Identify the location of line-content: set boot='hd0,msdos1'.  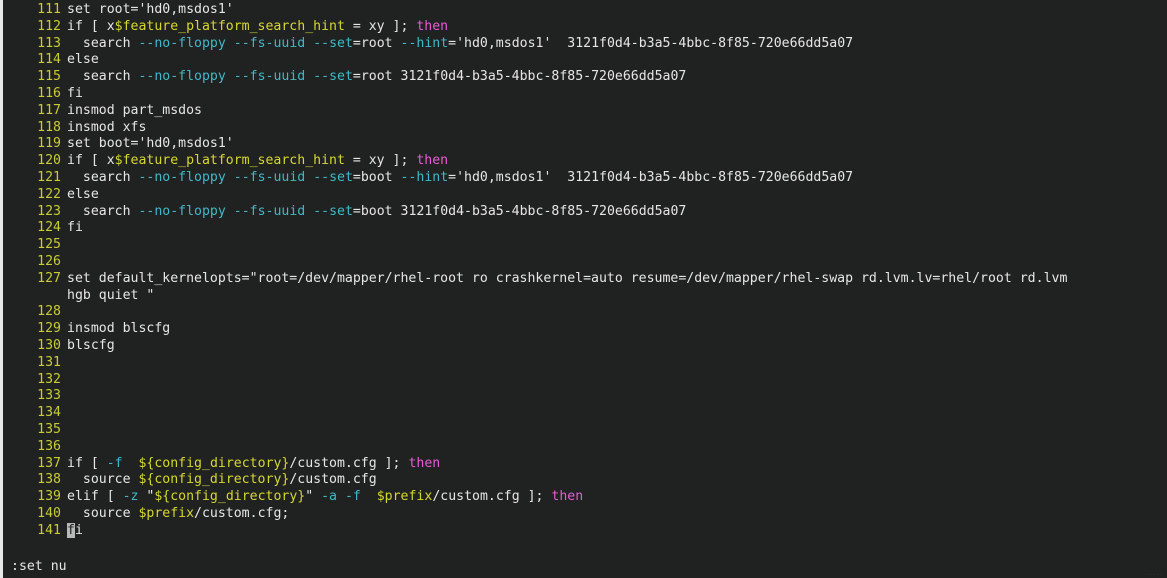
(150, 143).